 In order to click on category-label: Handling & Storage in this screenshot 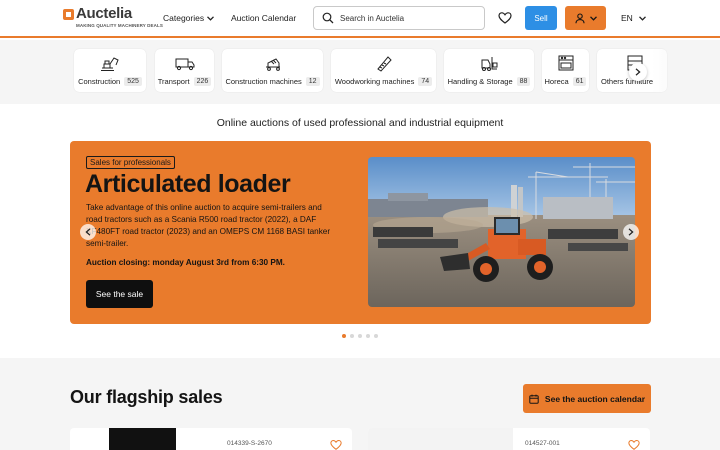, I will do `click(480, 81)`.